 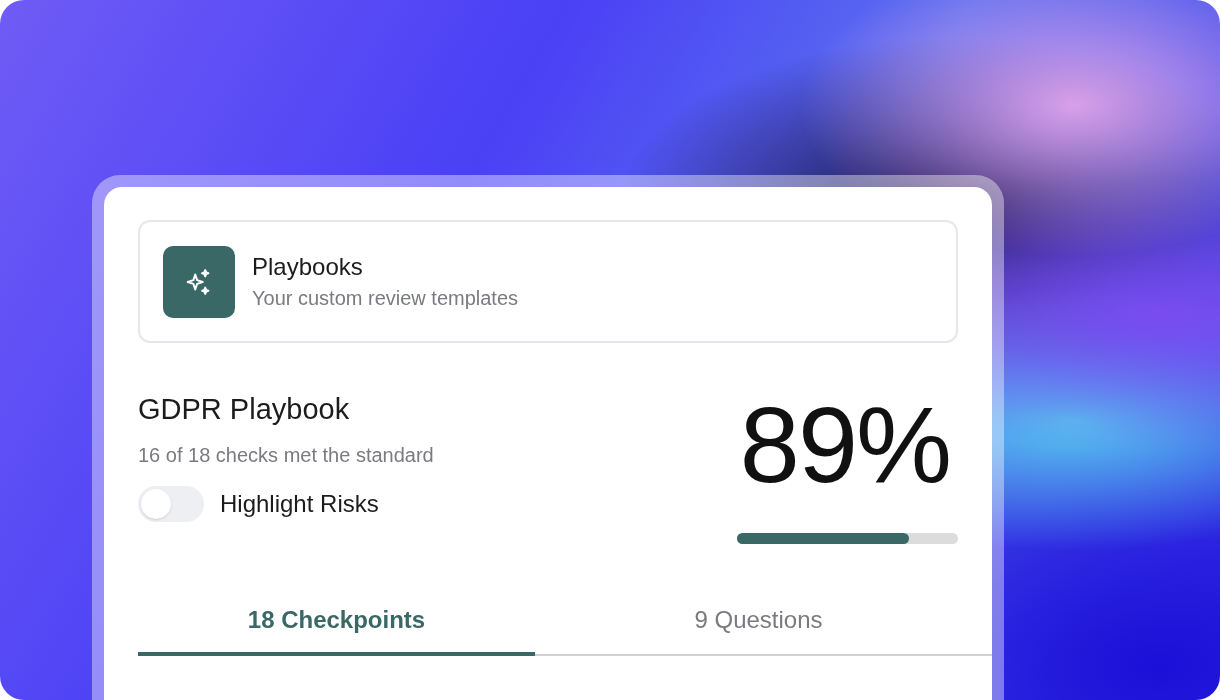 I want to click on toggle-label: Highlight Risks, so click(x=299, y=504).